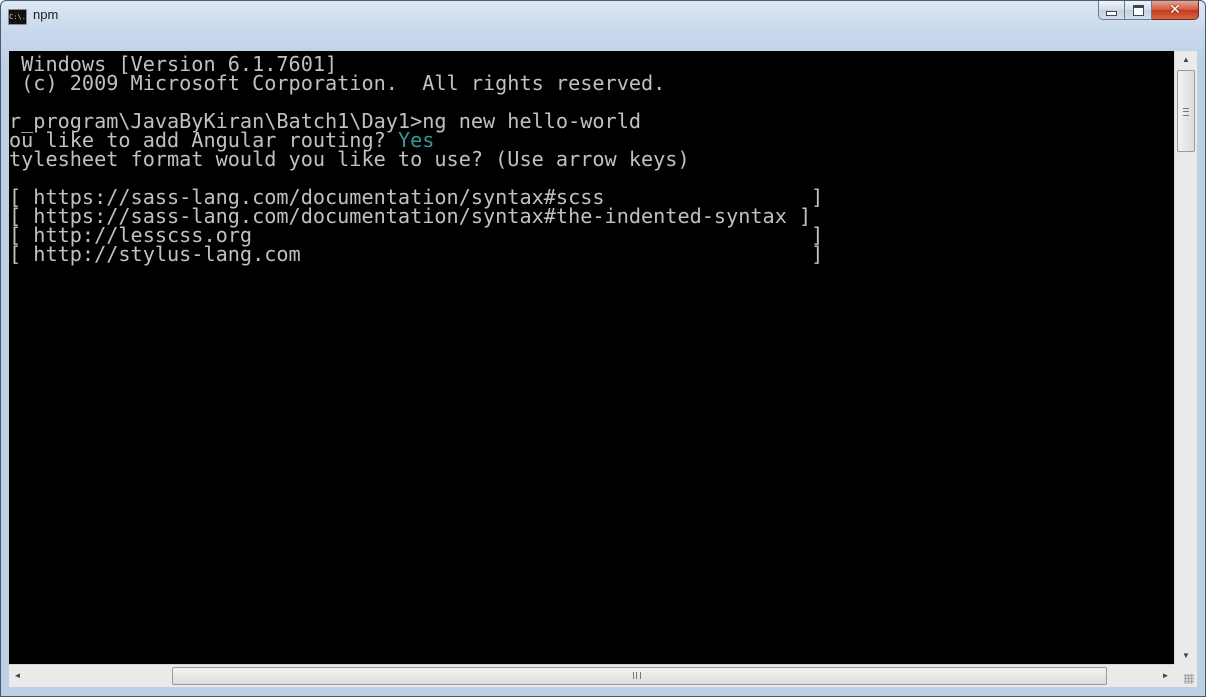 This screenshot has height=697, width=1206. What do you see at coordinates (416, 254) in the screenshot?
I see `stylesheet-option-stylus: [ http://stylus-lang.com ]` at bounding box center [416, 254].